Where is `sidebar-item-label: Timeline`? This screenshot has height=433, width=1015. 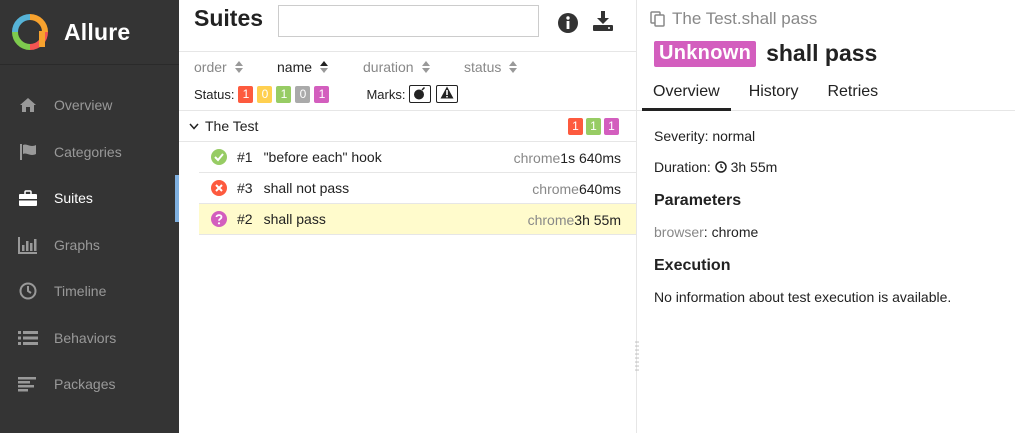 sidebar-item-label: Timeline is located at coordinates (80, 291).